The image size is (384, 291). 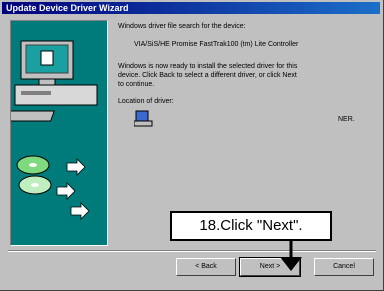 I want to click on cancel-button: Cancel, so click(x=344, y=267).